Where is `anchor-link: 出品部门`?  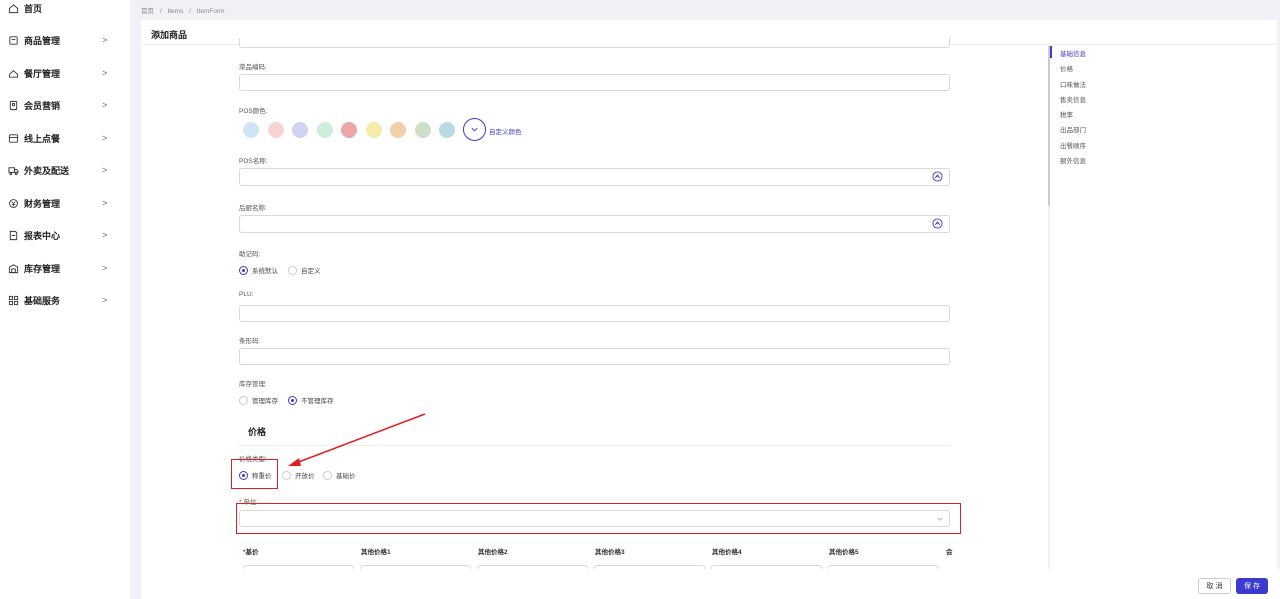
anchor-link: 出品部门 is located at coordinates (1073, 129).